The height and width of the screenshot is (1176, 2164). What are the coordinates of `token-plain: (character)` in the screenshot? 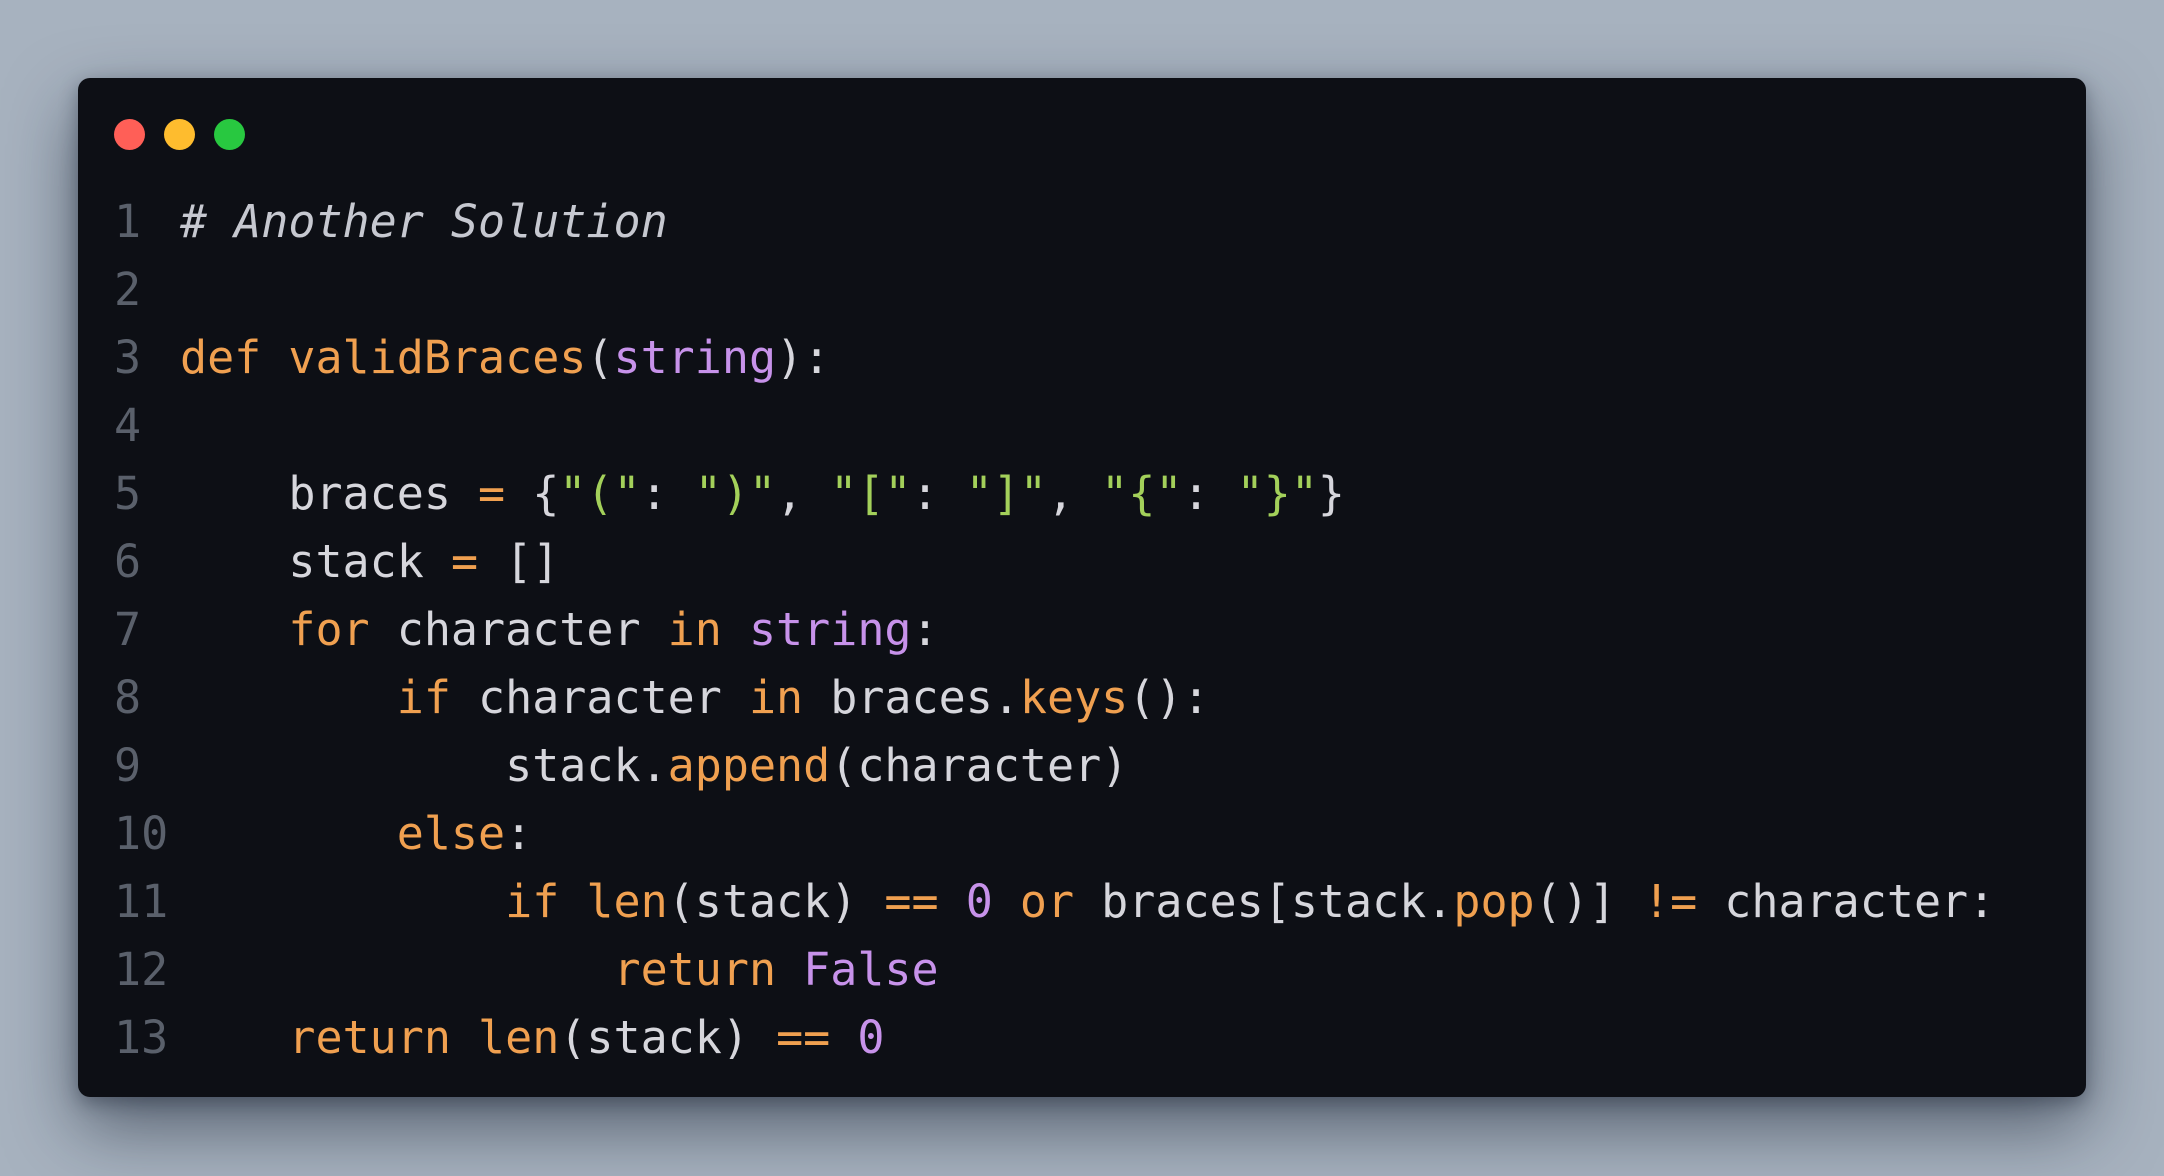 It's located at (979, 765).